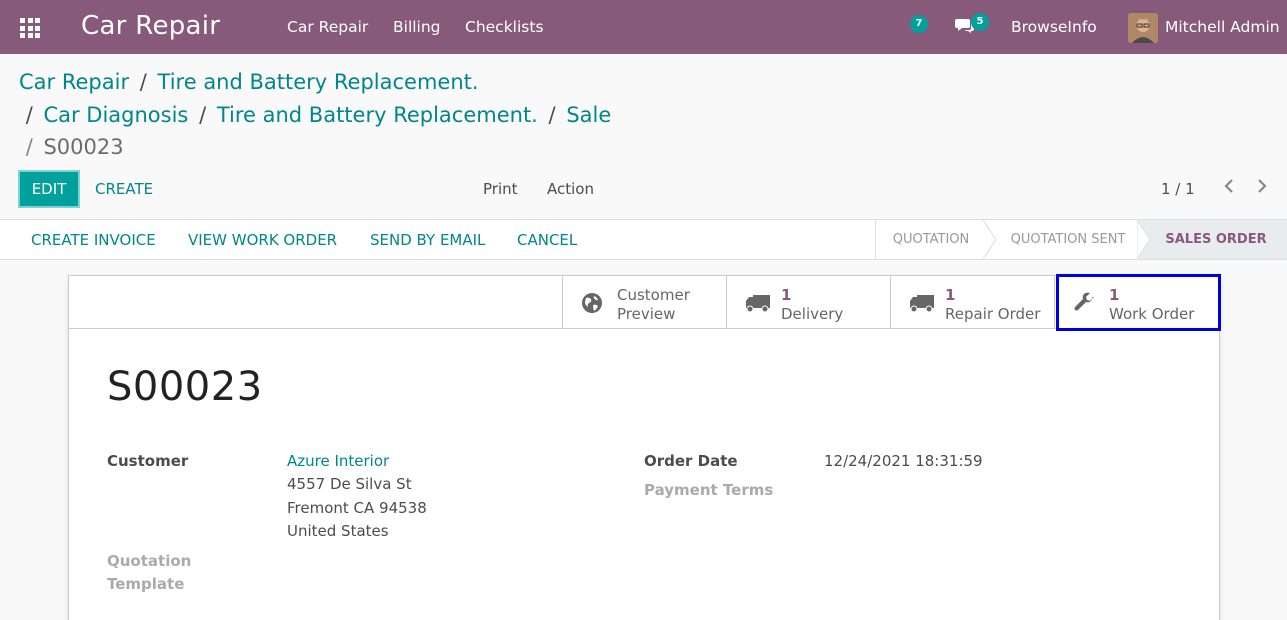  Describe the element at coordinates (185, 387) in the screenshot. I see `record-title: S00023` at that location.